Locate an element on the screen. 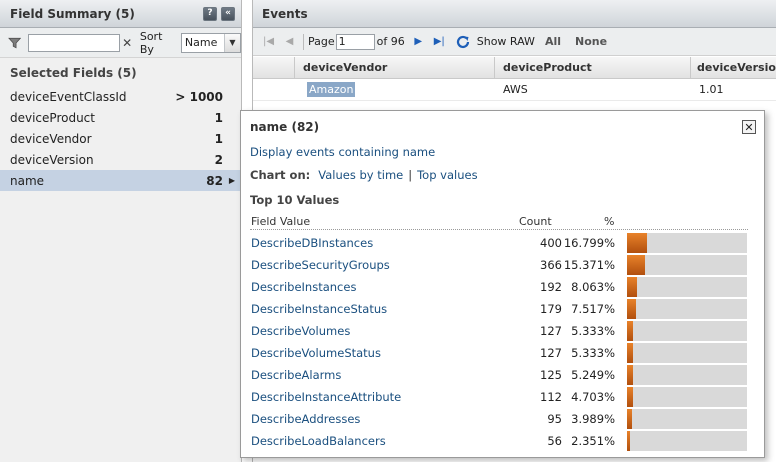 Image resolution: width=776 pixels, height=462 pixels. value-row: DescribeInstanceAttribute 112 4.703% is located at coordinates (499, 397).